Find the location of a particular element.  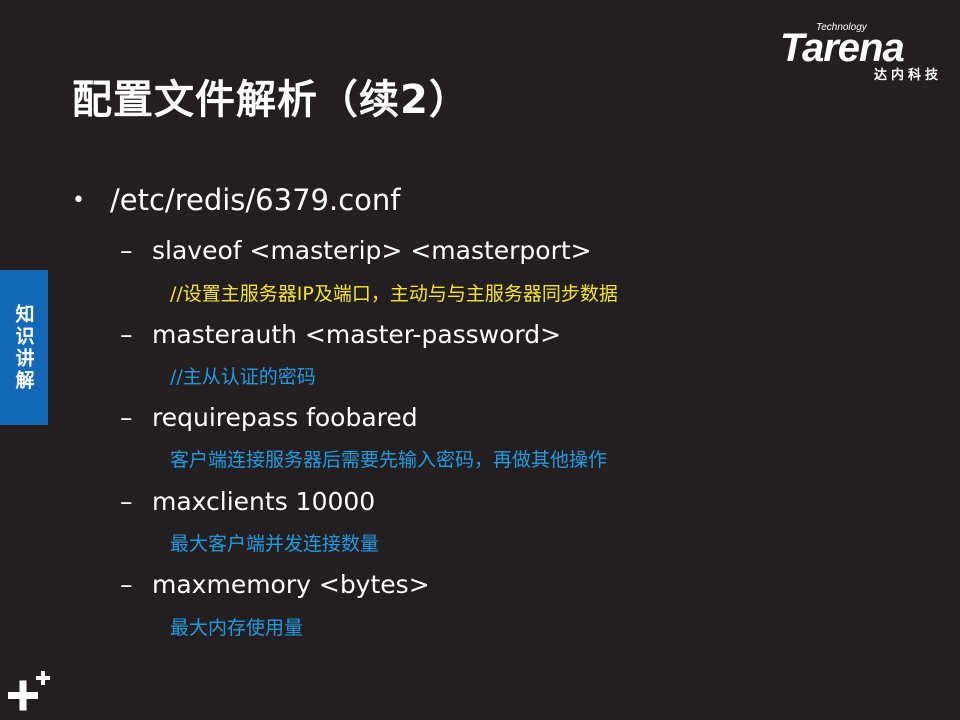

sub-item-text: maxmemory <bytes> is located at coordinates (291, 584).